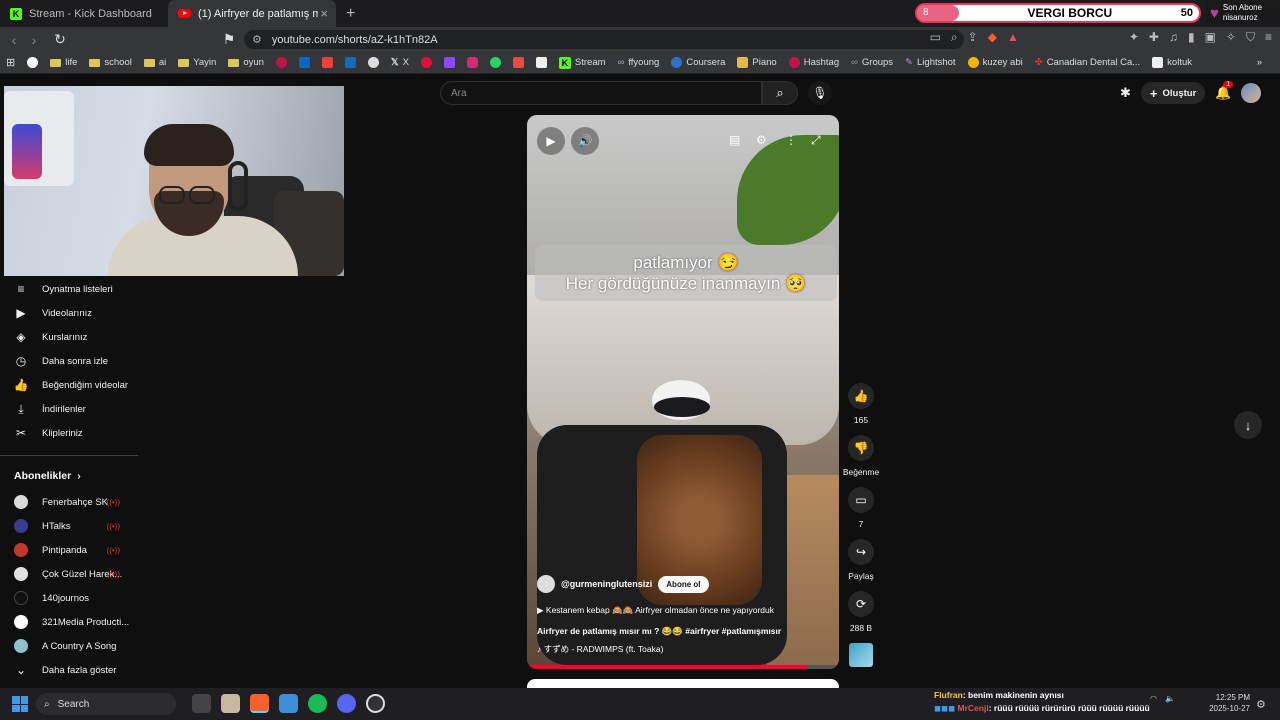  Describe the element at coordinates (288, 703) in the screenshot. I see `photos-icon` at that location.